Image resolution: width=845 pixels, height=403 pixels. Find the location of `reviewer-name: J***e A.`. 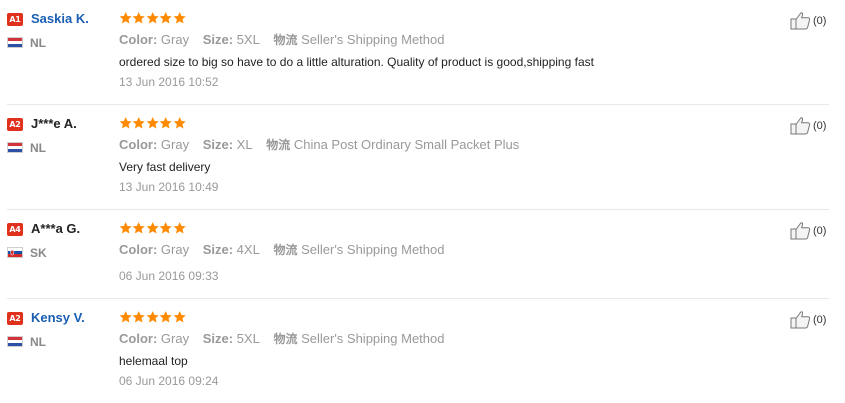

reviewer-name: J***e A. is located at coordinates (54, 123).